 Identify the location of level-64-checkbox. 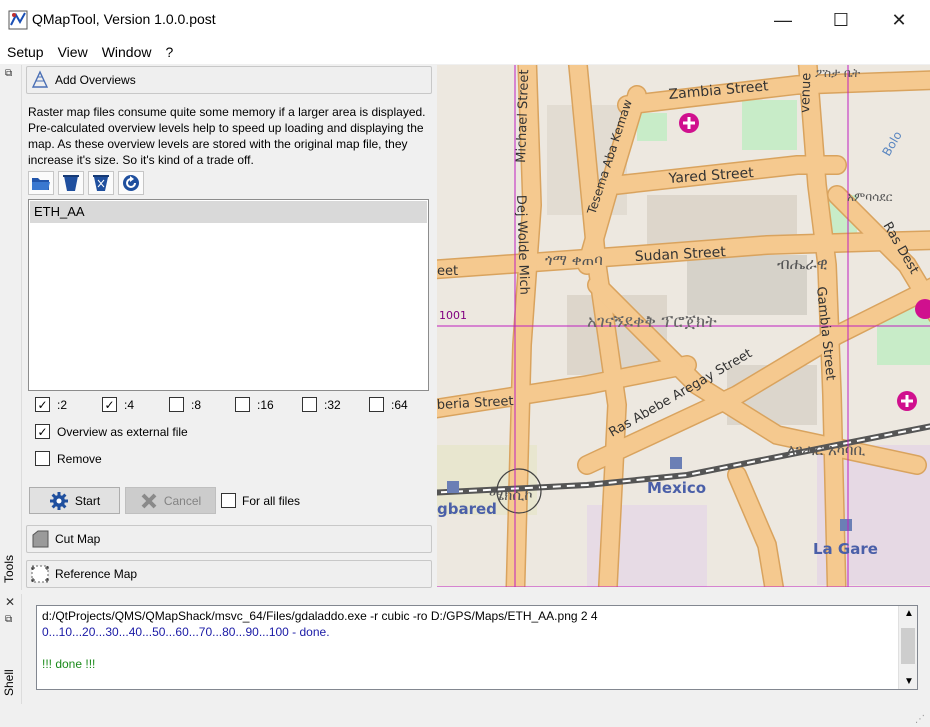
(376, 404).